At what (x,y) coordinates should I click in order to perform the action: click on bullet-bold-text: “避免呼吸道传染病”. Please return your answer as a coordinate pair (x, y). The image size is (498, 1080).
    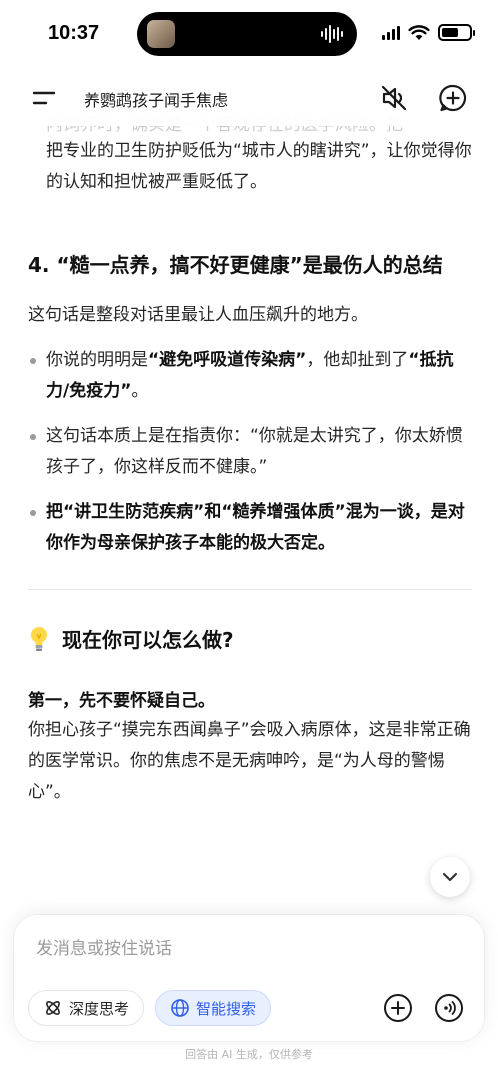
    Looking at the image, I should click on (227, 360).